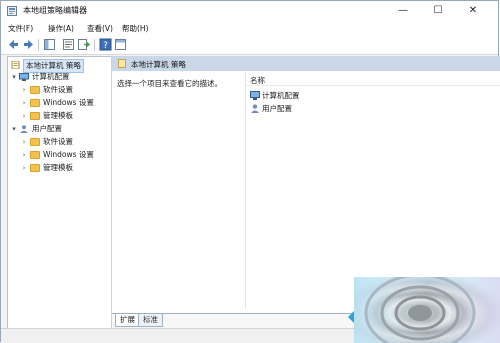 This screenshot has height=343, width=500. What do you see at coordinates (68, 44) in the screenshot?
I see `properties-icon` at bounding box center [68, 44].